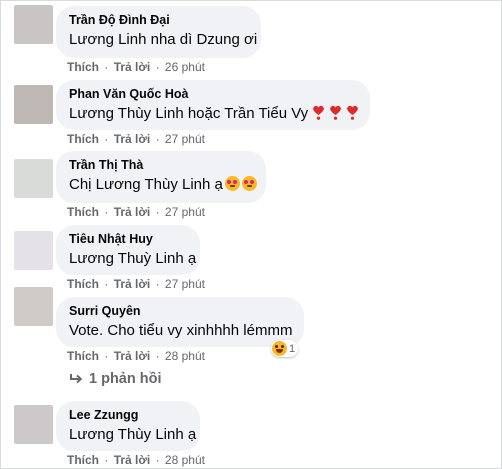  Describe the element at coordinates (128, 94) in the screenshot. I see `comment-author: Phan Văn Quốc Hoà` at that location.